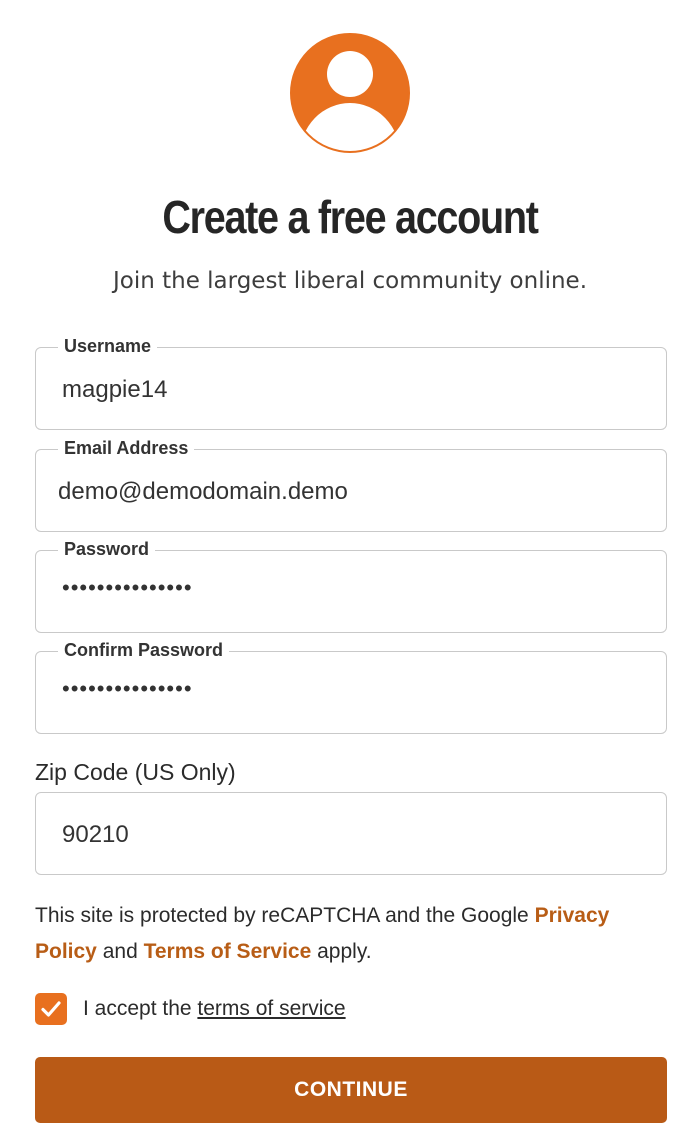 The height and width of the screenshot is (1140, 700). What do you see at coordinates (127, 689) in the screenshot?
I see `confirm-password-input: •••••••••••••••` at bounding box center [127, 689].